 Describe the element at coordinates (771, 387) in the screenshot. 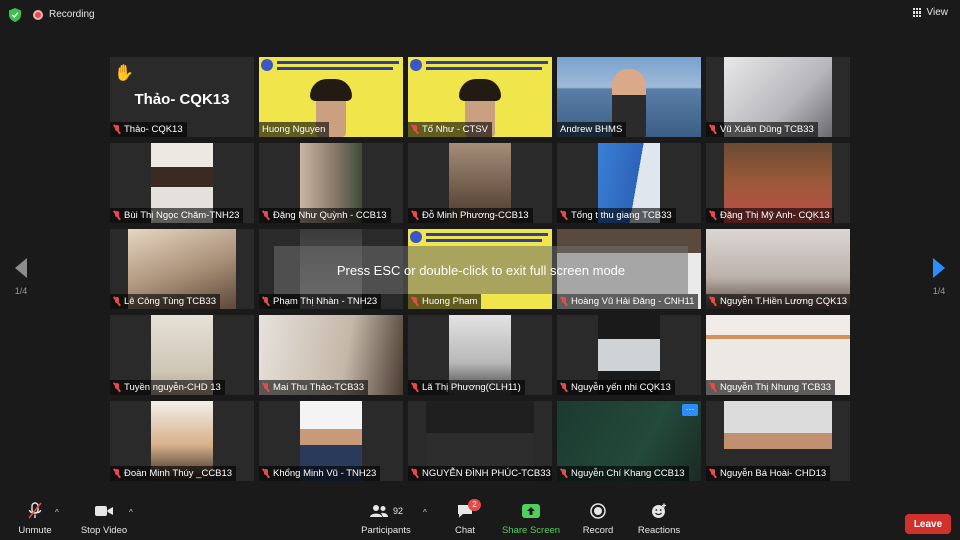

I see `participant-name-label: Nguyễn Thị Nhung TCB33` at that location.